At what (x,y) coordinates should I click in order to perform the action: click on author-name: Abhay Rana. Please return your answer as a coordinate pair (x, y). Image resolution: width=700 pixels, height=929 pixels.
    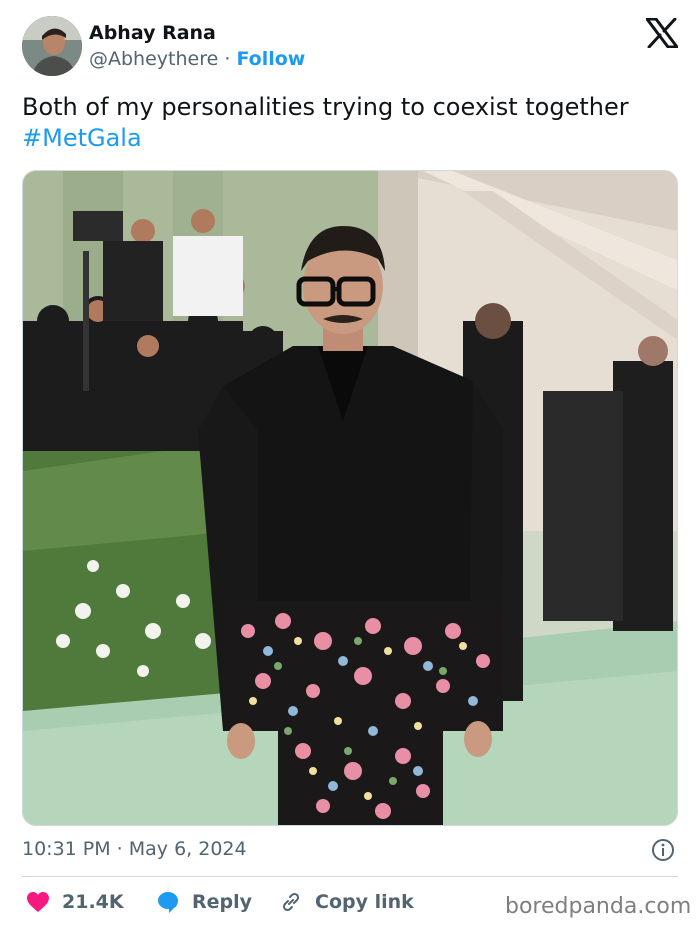
    Looking at the image, I should click on (152, 33).